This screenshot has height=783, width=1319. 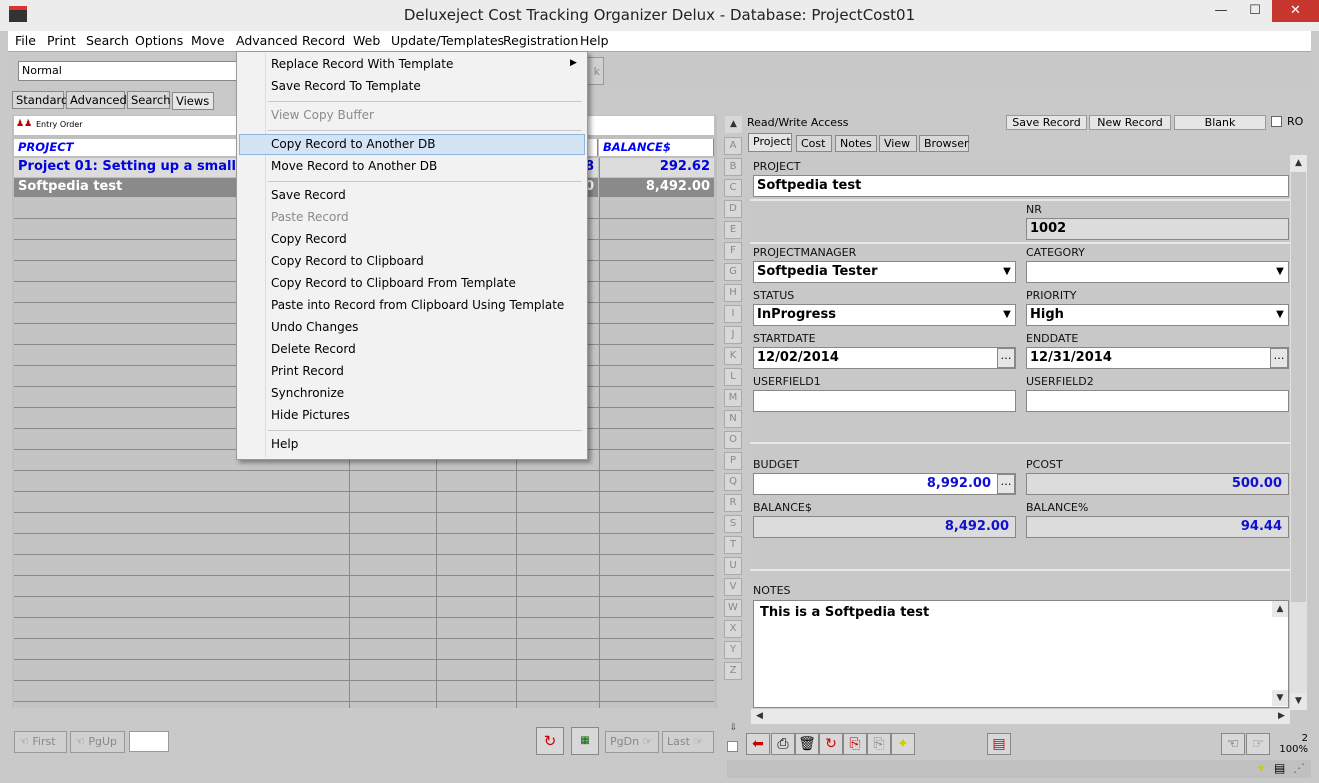 What do you see at coordinates (1157, 272) in the screenshot?
I see `category-select` at bounding box center [1157, 272].